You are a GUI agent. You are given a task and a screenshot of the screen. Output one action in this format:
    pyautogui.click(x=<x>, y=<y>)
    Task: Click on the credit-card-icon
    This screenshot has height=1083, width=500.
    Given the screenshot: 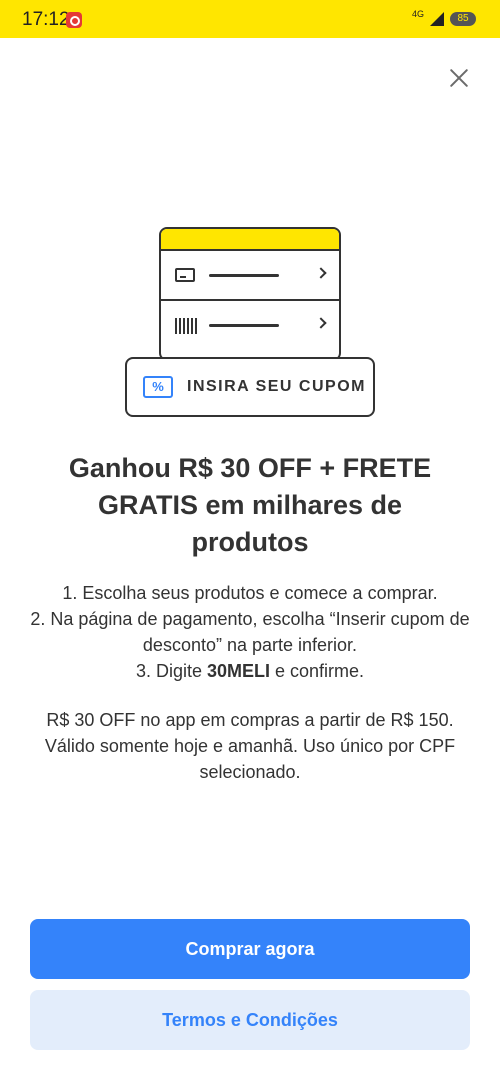 What is the action you would take?
    pyautogui.click(x=185, y=275)
    